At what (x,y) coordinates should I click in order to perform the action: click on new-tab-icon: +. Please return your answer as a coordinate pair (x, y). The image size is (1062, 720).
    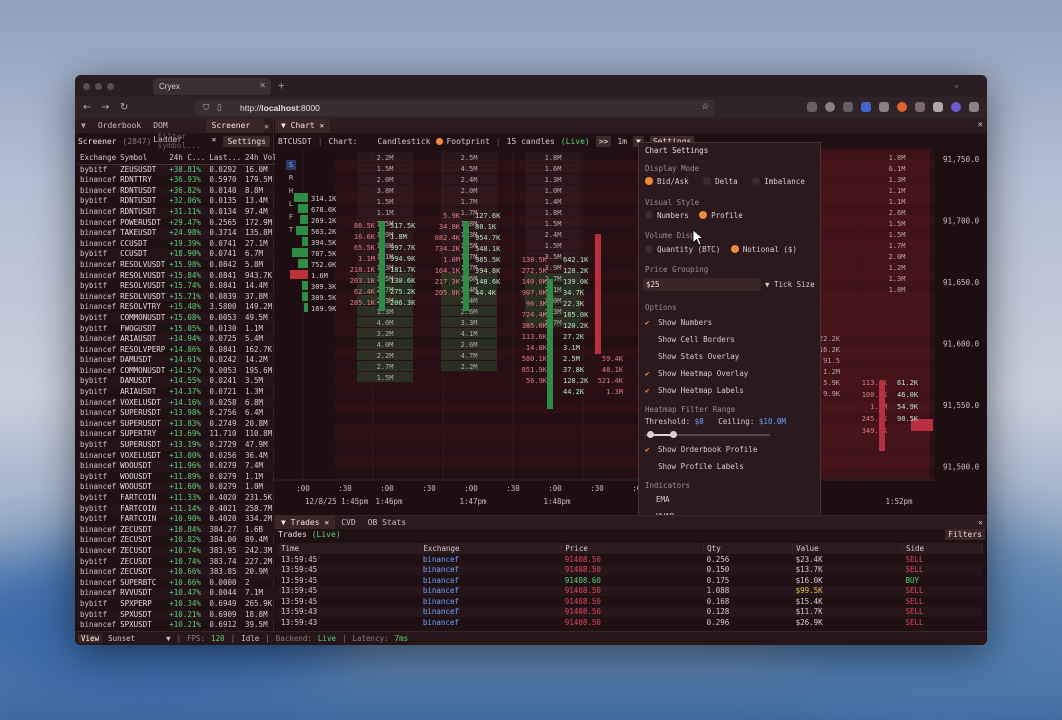
    Looking at the image, I should click on (281, 85).